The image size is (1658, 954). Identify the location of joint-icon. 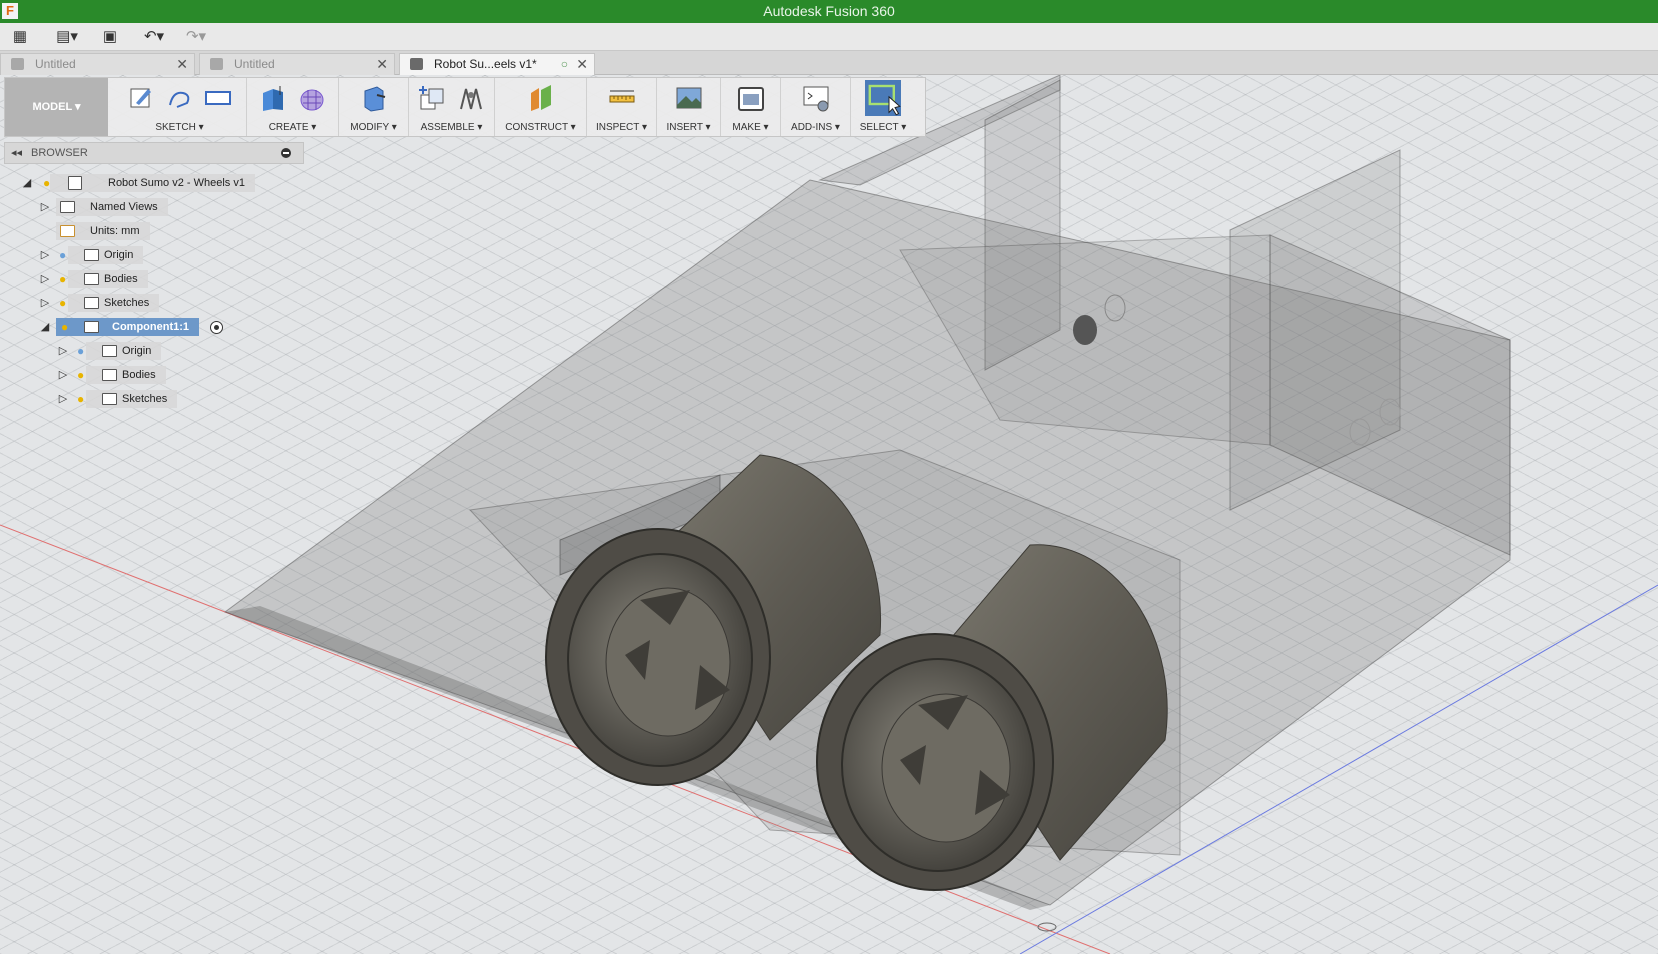
(471, 98).